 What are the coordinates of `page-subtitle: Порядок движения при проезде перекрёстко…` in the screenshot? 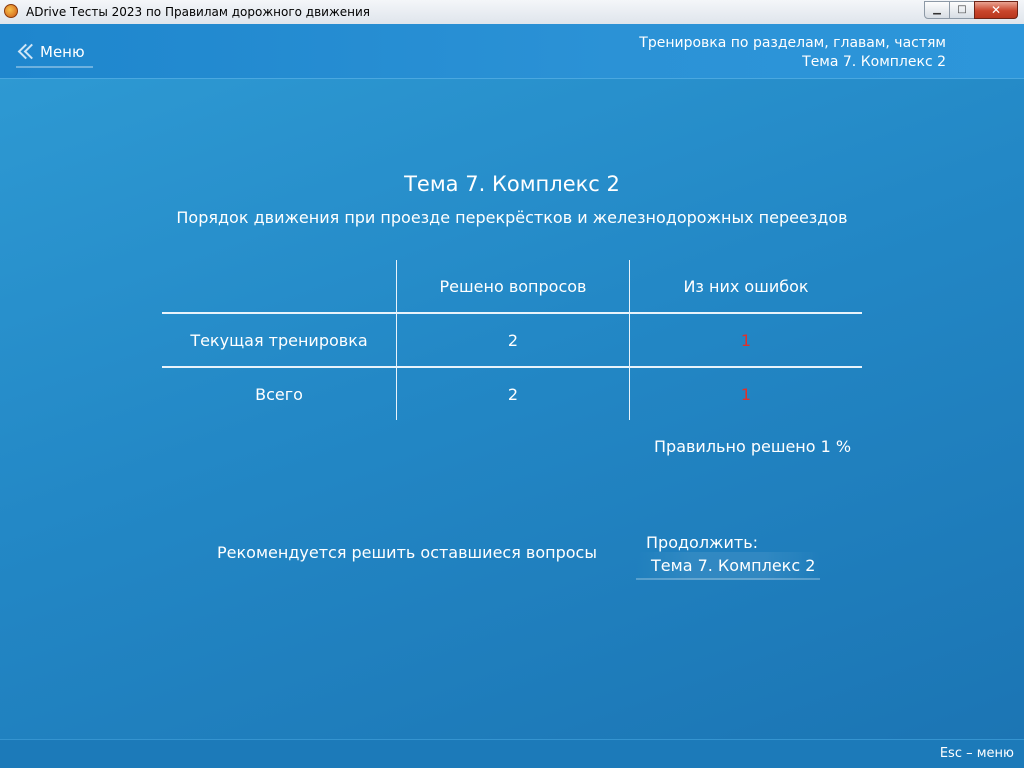 It's located at (512, 217).